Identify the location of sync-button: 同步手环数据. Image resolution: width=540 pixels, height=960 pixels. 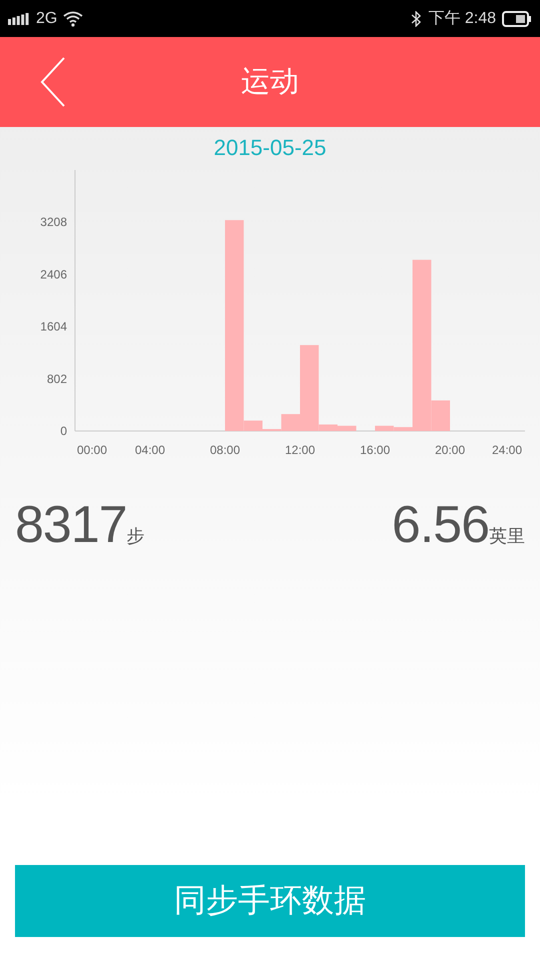
(270, 901).